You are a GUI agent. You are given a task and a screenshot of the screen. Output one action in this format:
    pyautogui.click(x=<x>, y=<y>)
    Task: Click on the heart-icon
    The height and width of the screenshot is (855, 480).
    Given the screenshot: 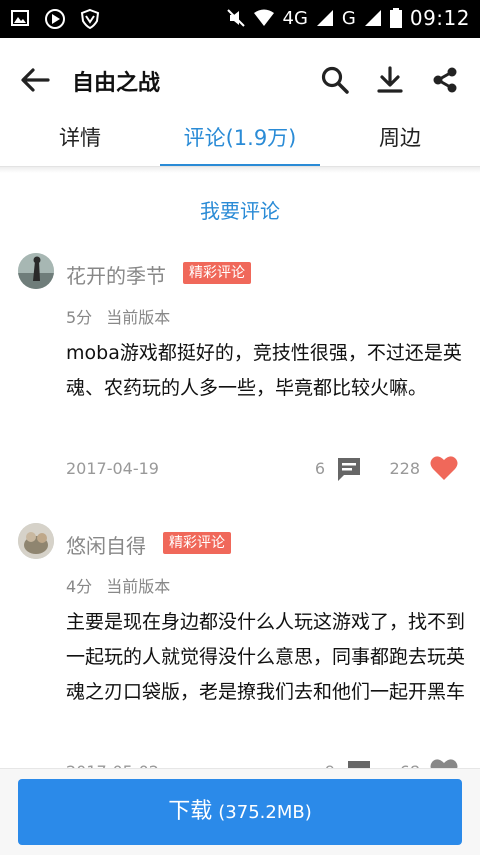 What is the action you would take?
    pyautogui.click(x=444, y=468)
    